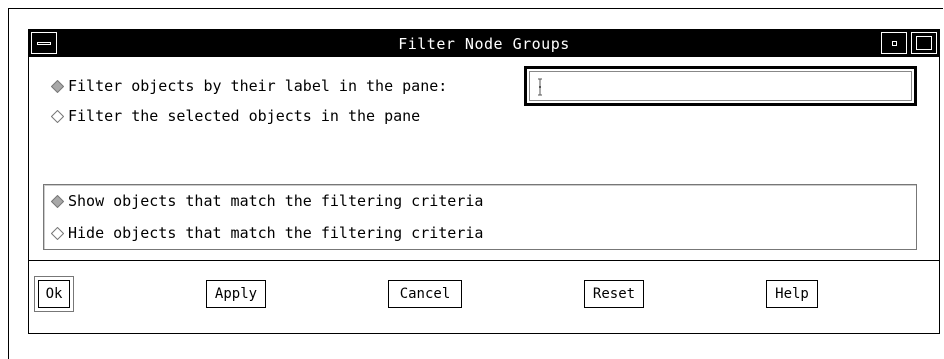 The width and height of the screenshot is (944, 359). Describe the element at coordinates (924, 43) in the screenshot. I see `maximize-icon` at that location.